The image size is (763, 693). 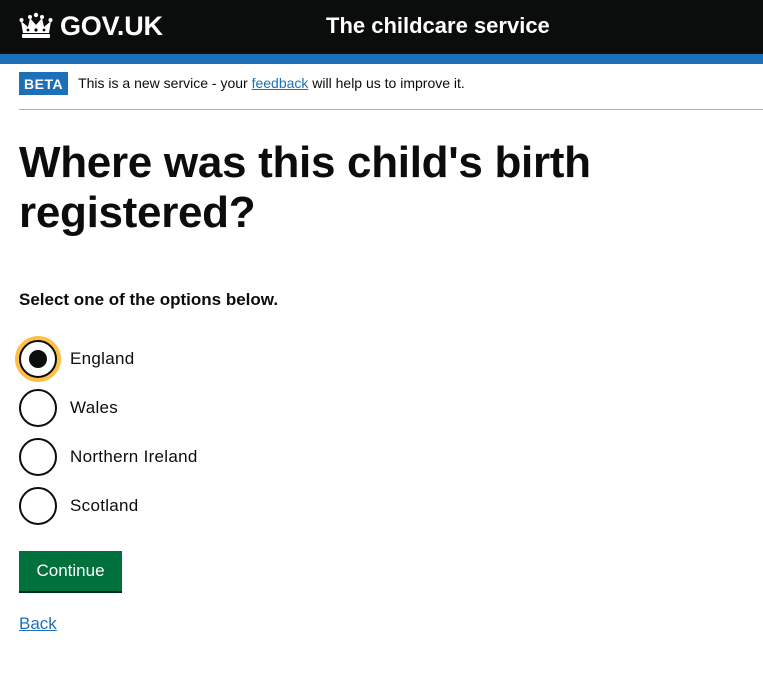 What do you see at coordinates (94, 407) in the screenshot?
I see `radio-label: Wales` at bounding box center [94, 407].